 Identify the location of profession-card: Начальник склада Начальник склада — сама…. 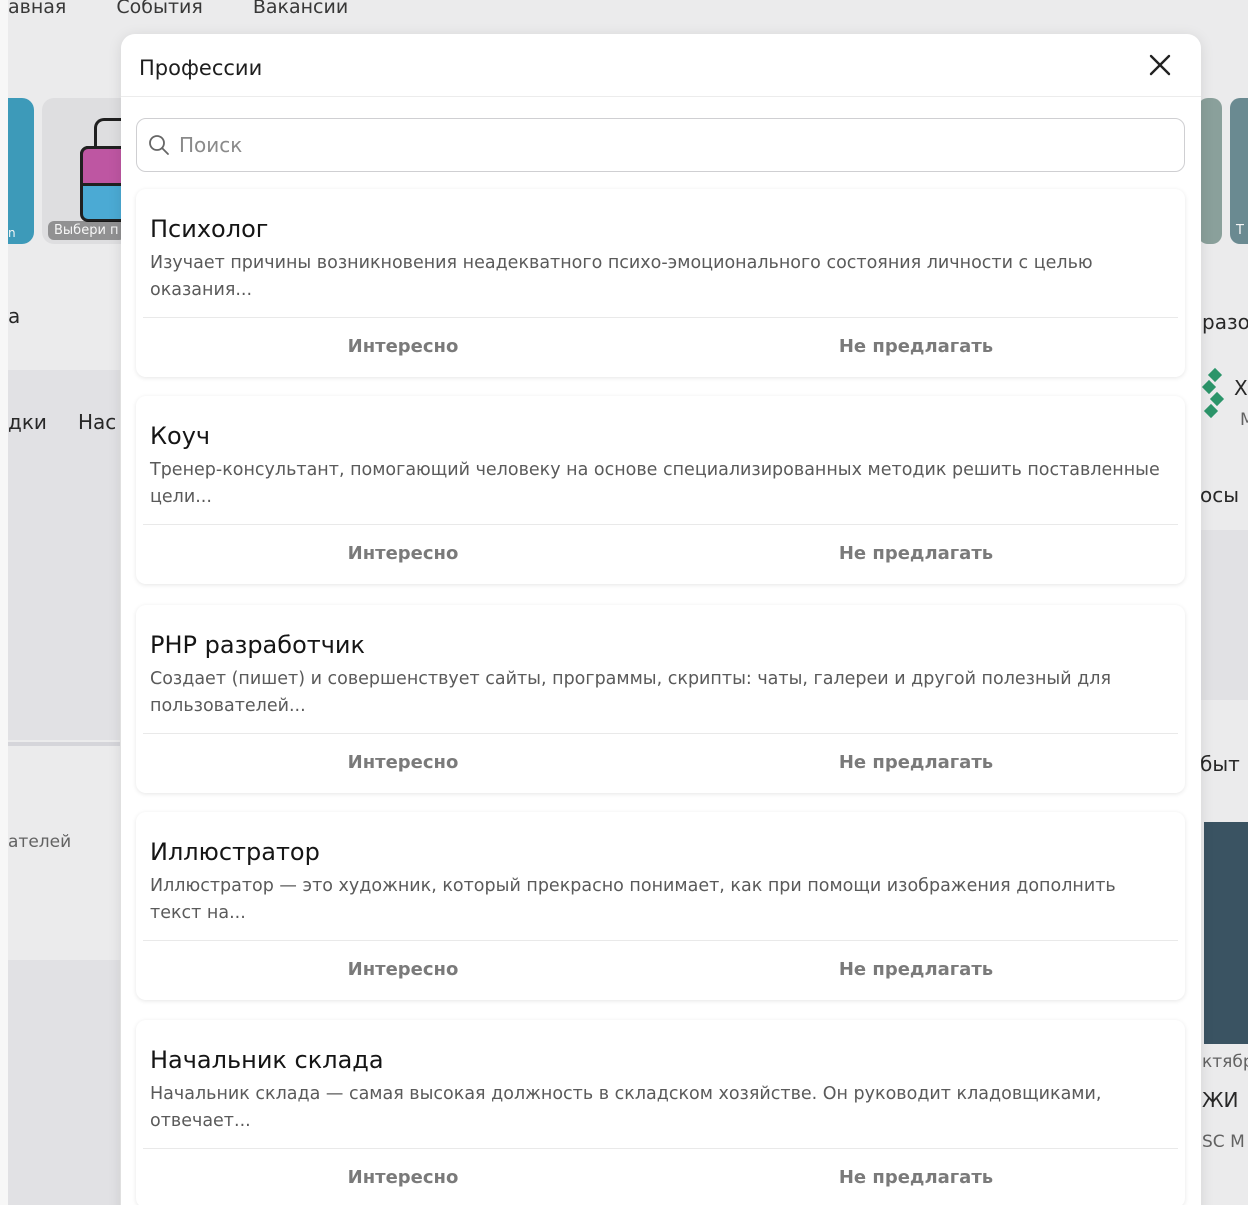
(660, 1112).